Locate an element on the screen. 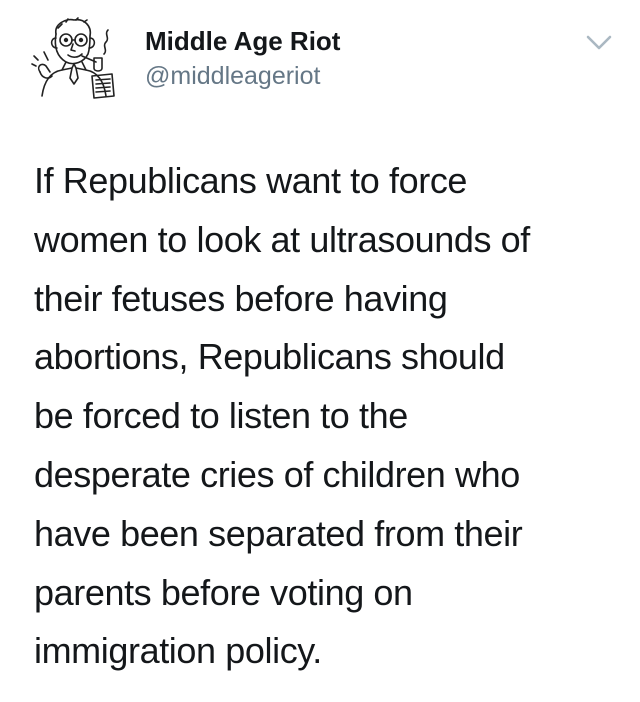 This screenshot has height=702, width=640. tweet-text-line: be forced to listen to the is located at coordinates (221, 416).